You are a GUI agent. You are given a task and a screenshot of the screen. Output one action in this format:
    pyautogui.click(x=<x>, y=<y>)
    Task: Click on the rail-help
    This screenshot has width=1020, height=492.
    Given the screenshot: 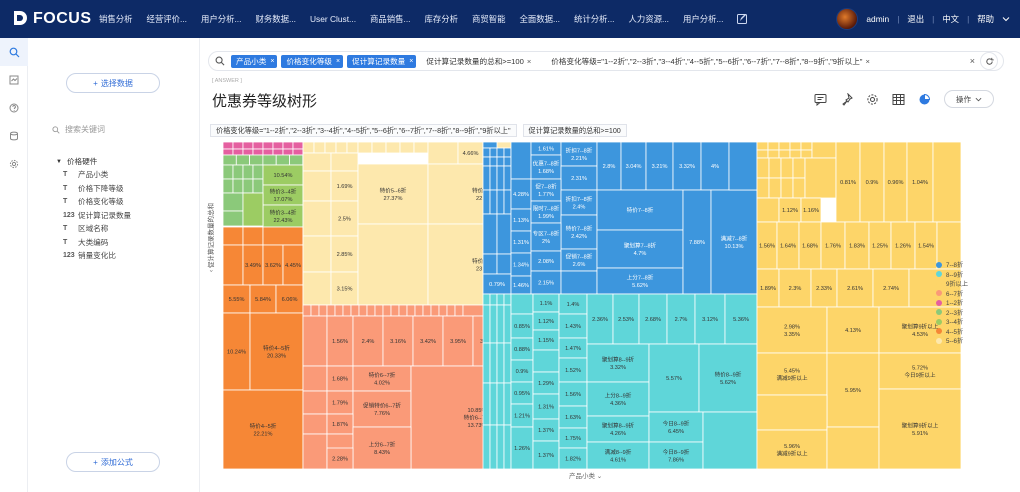 What is the action you would take?
    pyautogui.click(x=14, y=108)
    